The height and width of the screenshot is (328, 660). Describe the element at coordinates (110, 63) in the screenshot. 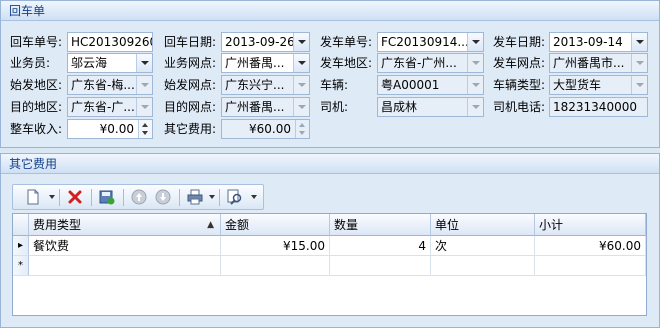

I see `salesman-select: 邬云海` at that location.